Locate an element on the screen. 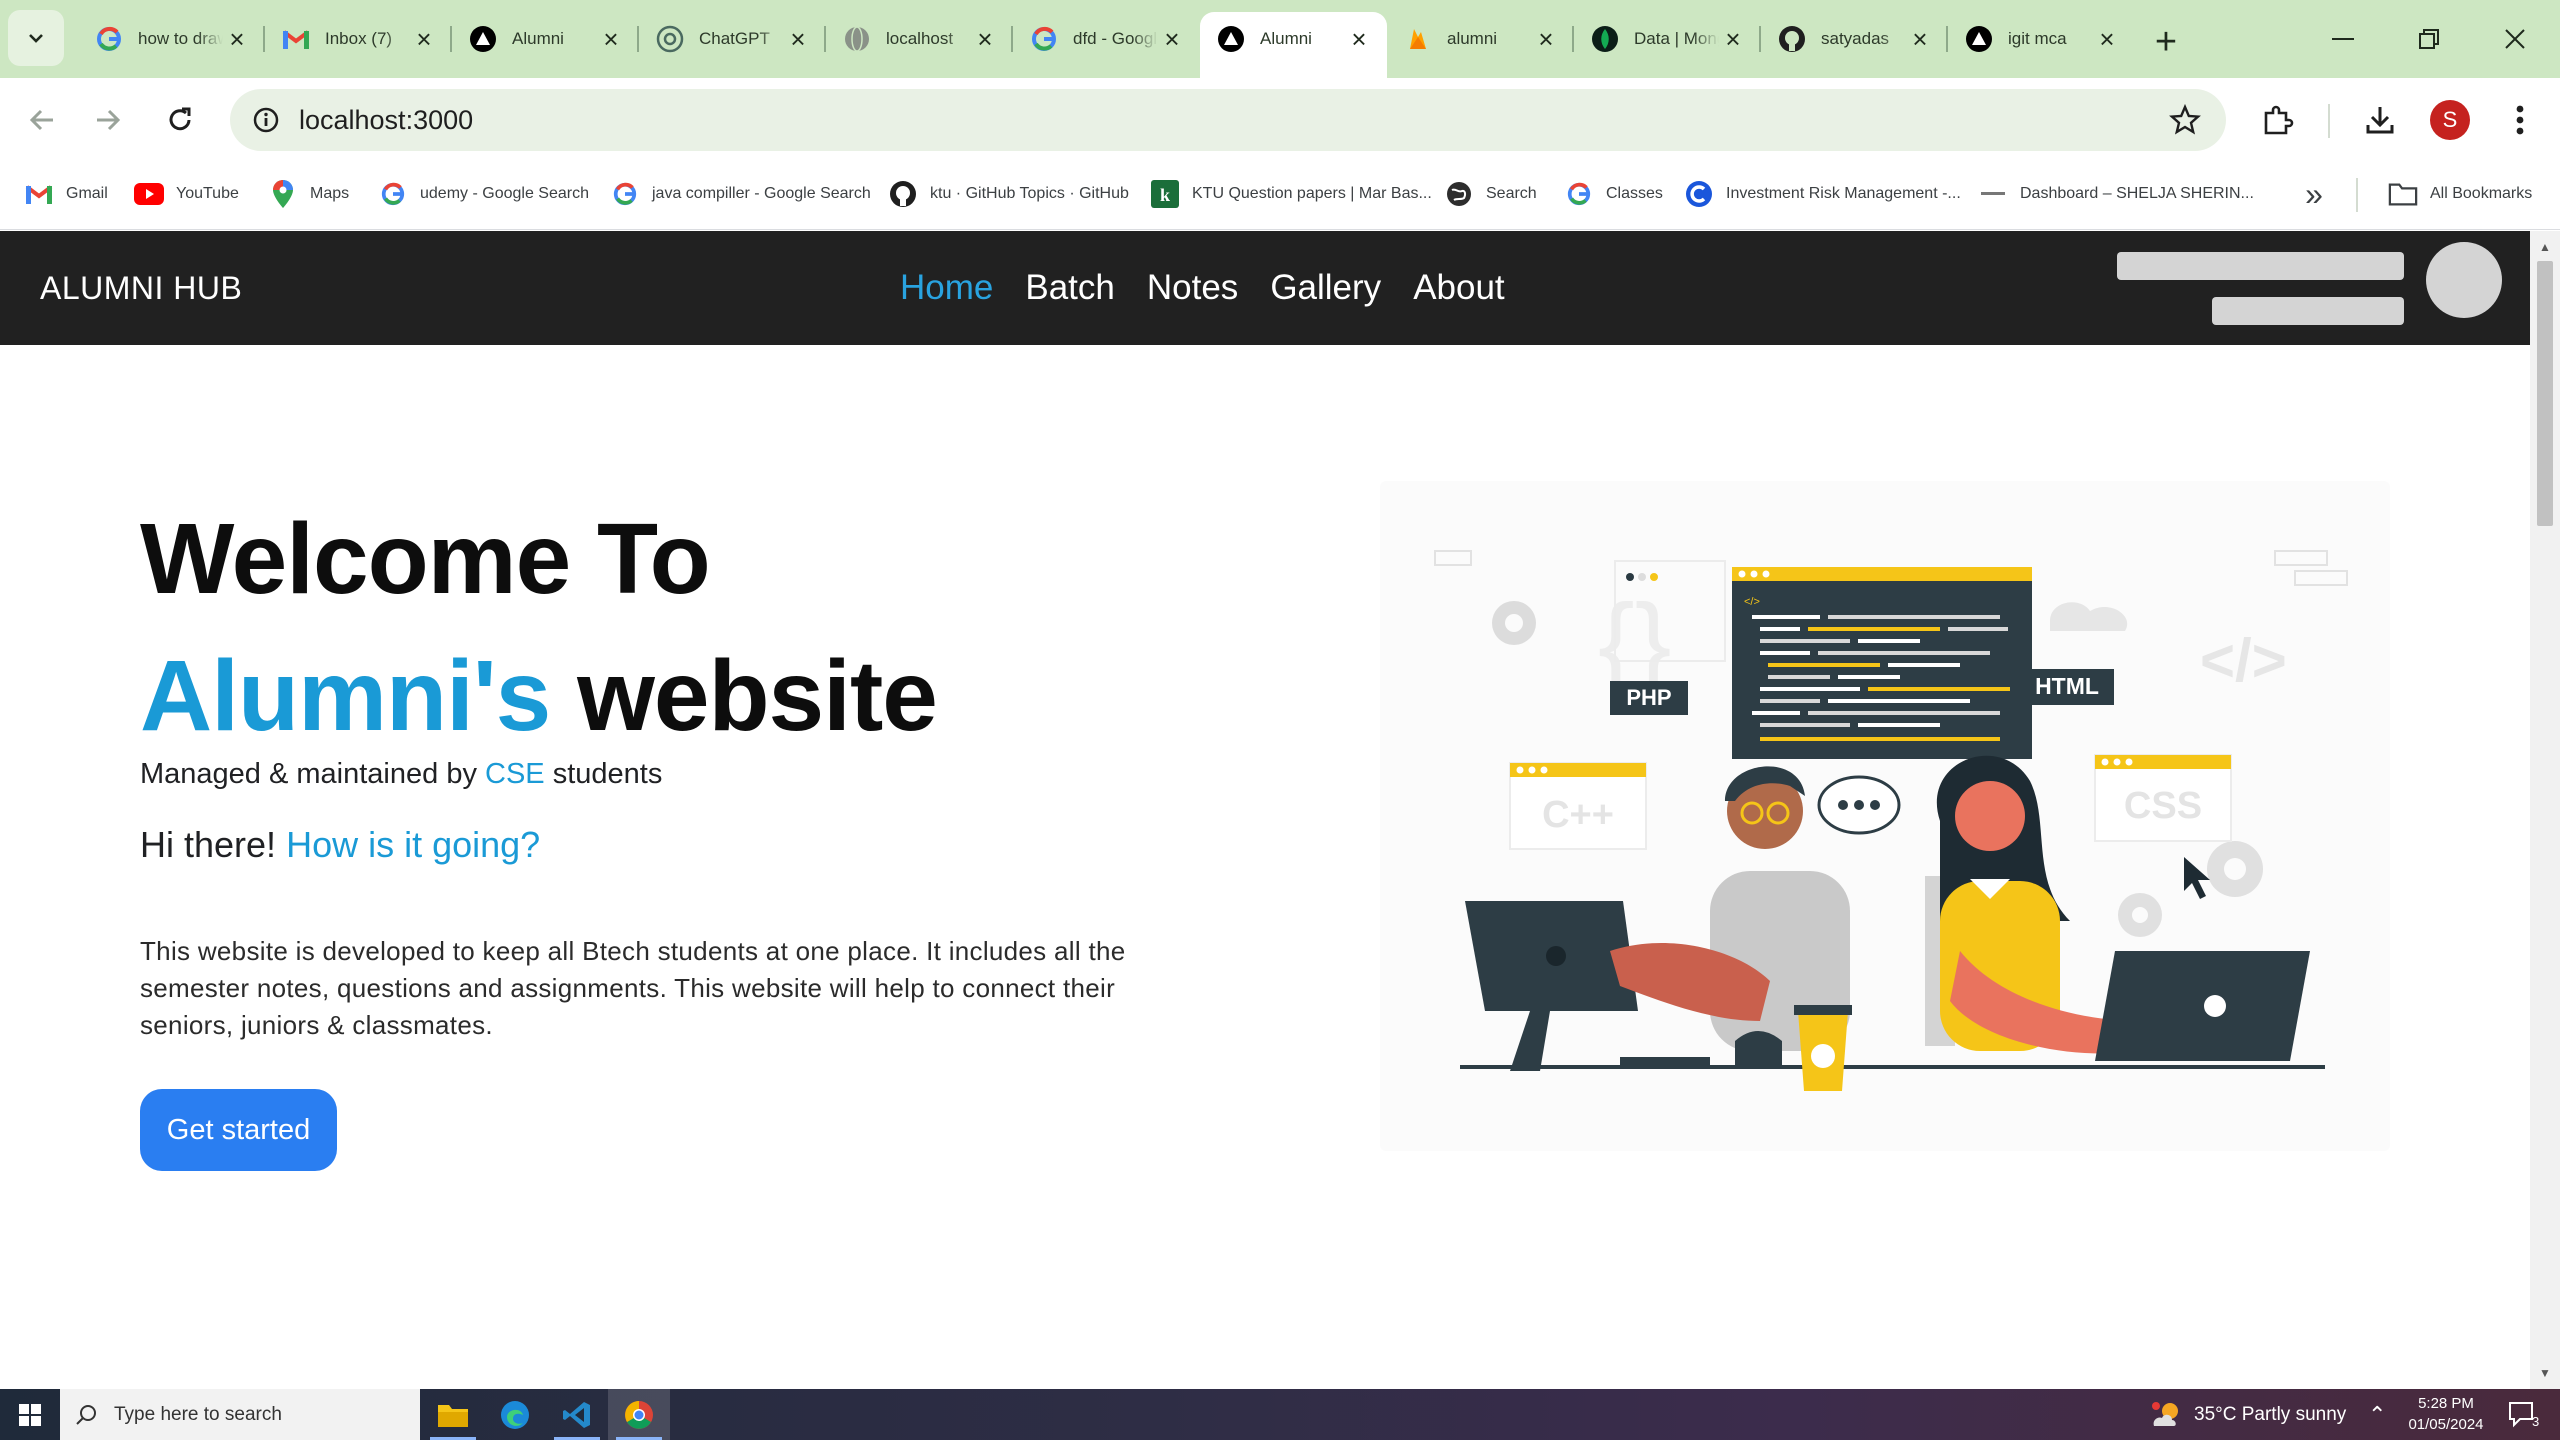  managed-suffix: students is located at coordinates (607, 774).